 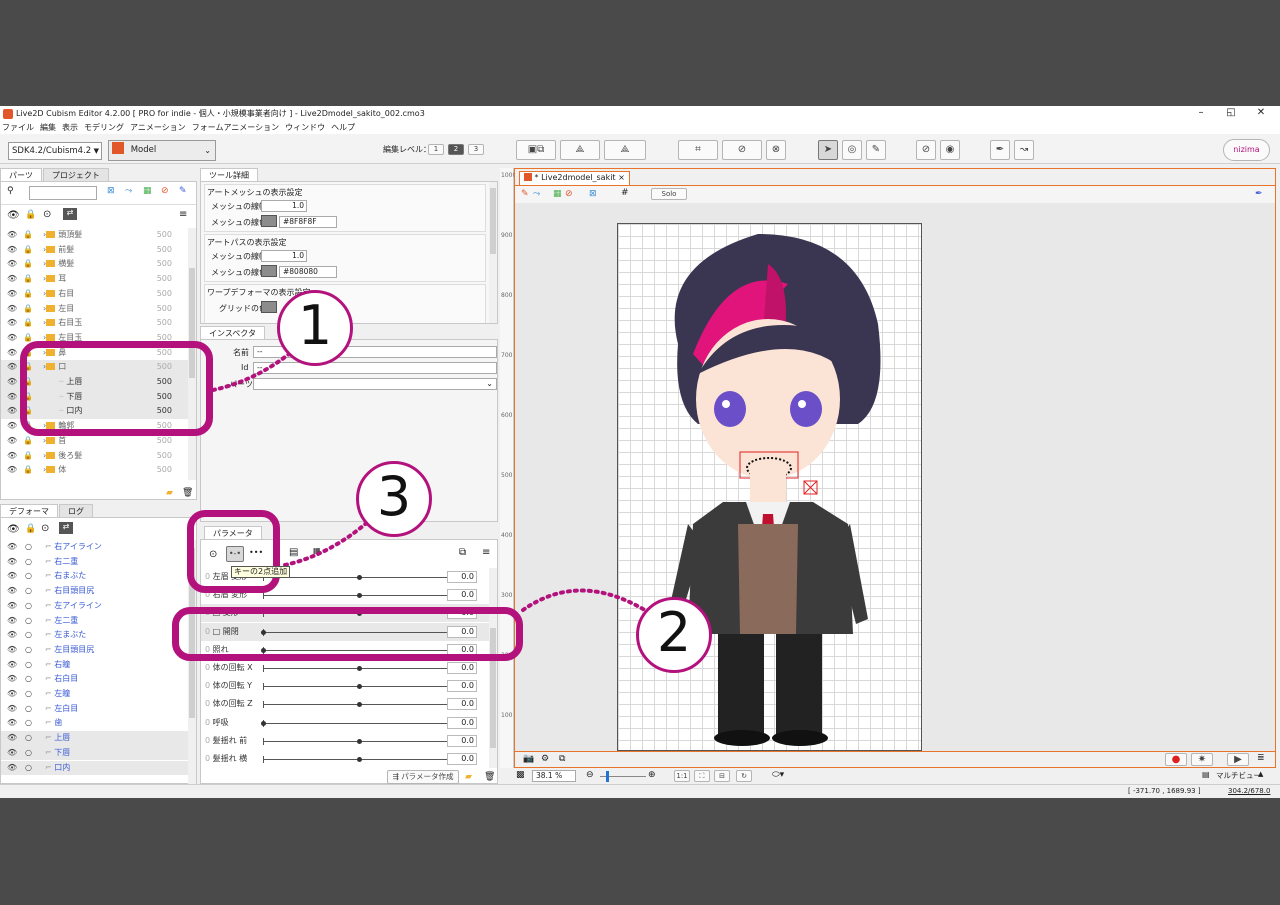 I want to click on callout-number-2: 2, so click(x=674, y=635).